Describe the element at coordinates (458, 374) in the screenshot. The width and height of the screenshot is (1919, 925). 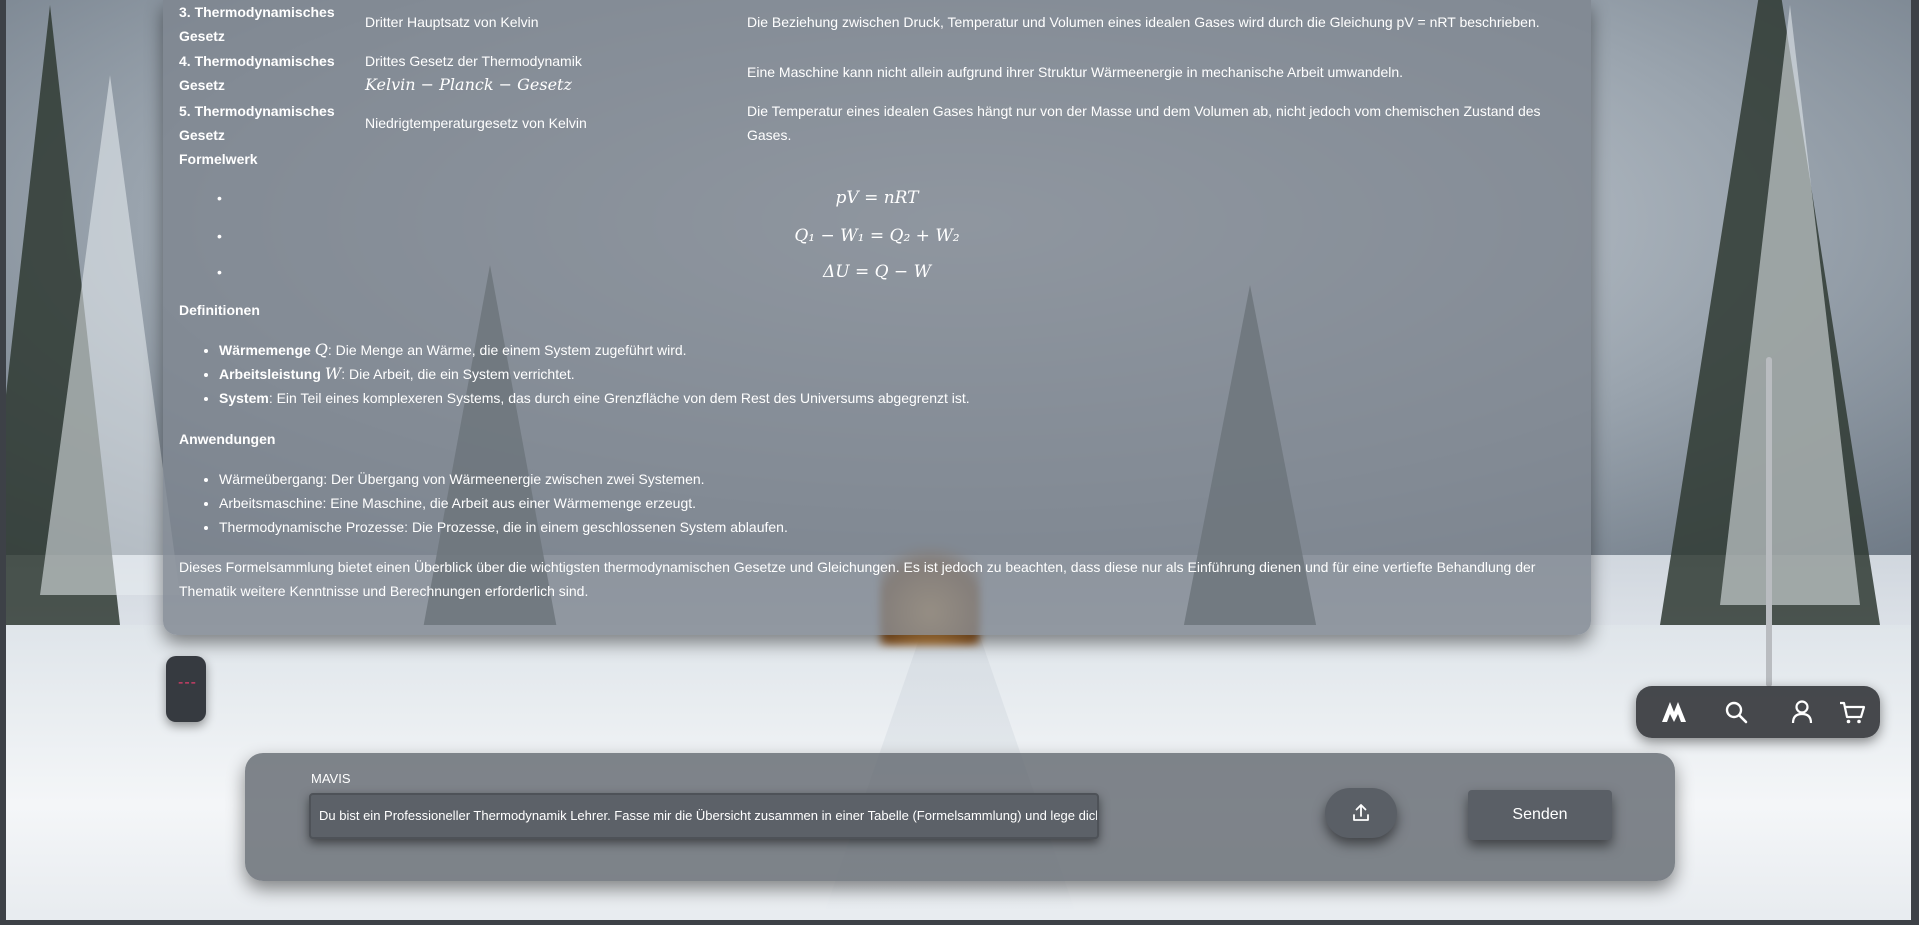
I see `definition-text: : Die Arbeit, die ein System verrichtet.` at that location.